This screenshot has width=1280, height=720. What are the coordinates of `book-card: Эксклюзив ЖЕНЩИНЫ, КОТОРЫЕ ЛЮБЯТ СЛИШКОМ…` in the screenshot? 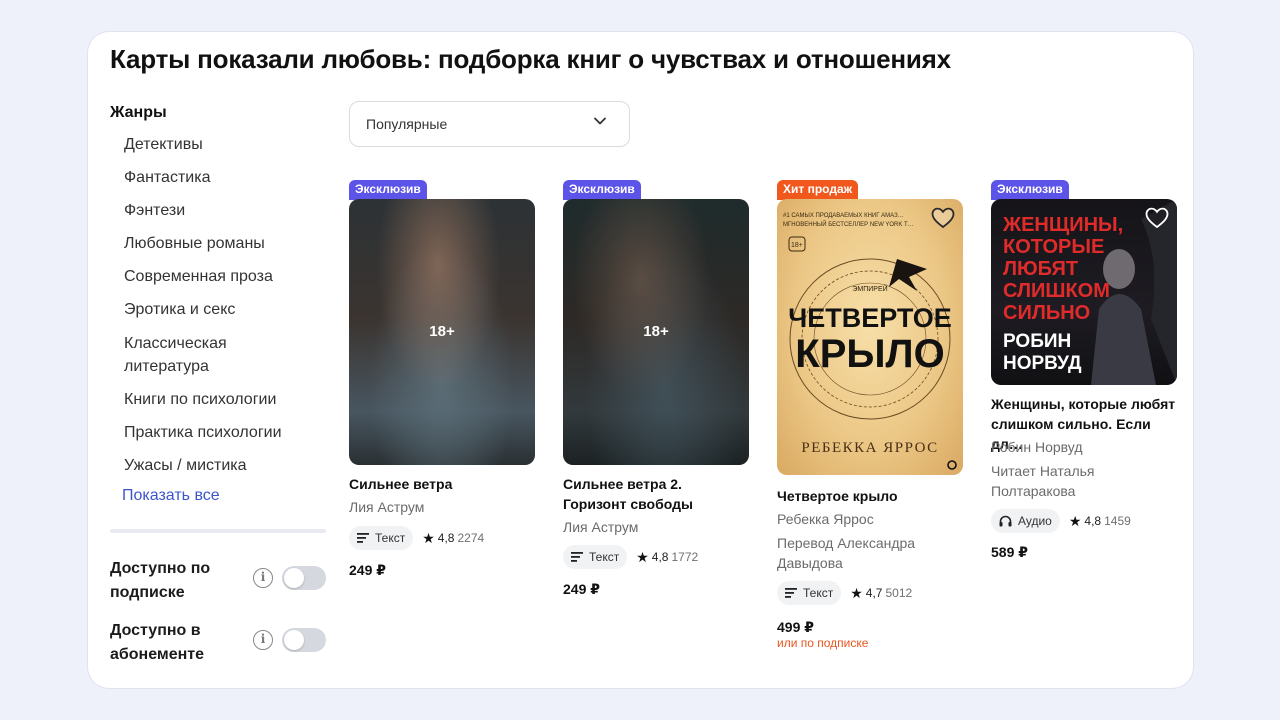 It's located at (1084, 370).